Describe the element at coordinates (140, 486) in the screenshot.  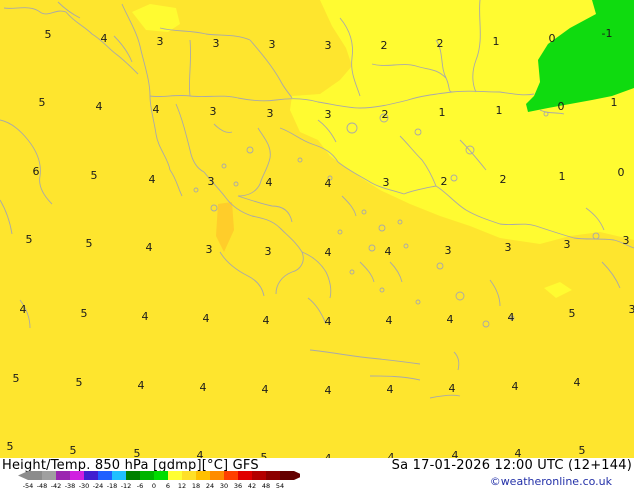
I see `colorbar-tick: -6` at that location.